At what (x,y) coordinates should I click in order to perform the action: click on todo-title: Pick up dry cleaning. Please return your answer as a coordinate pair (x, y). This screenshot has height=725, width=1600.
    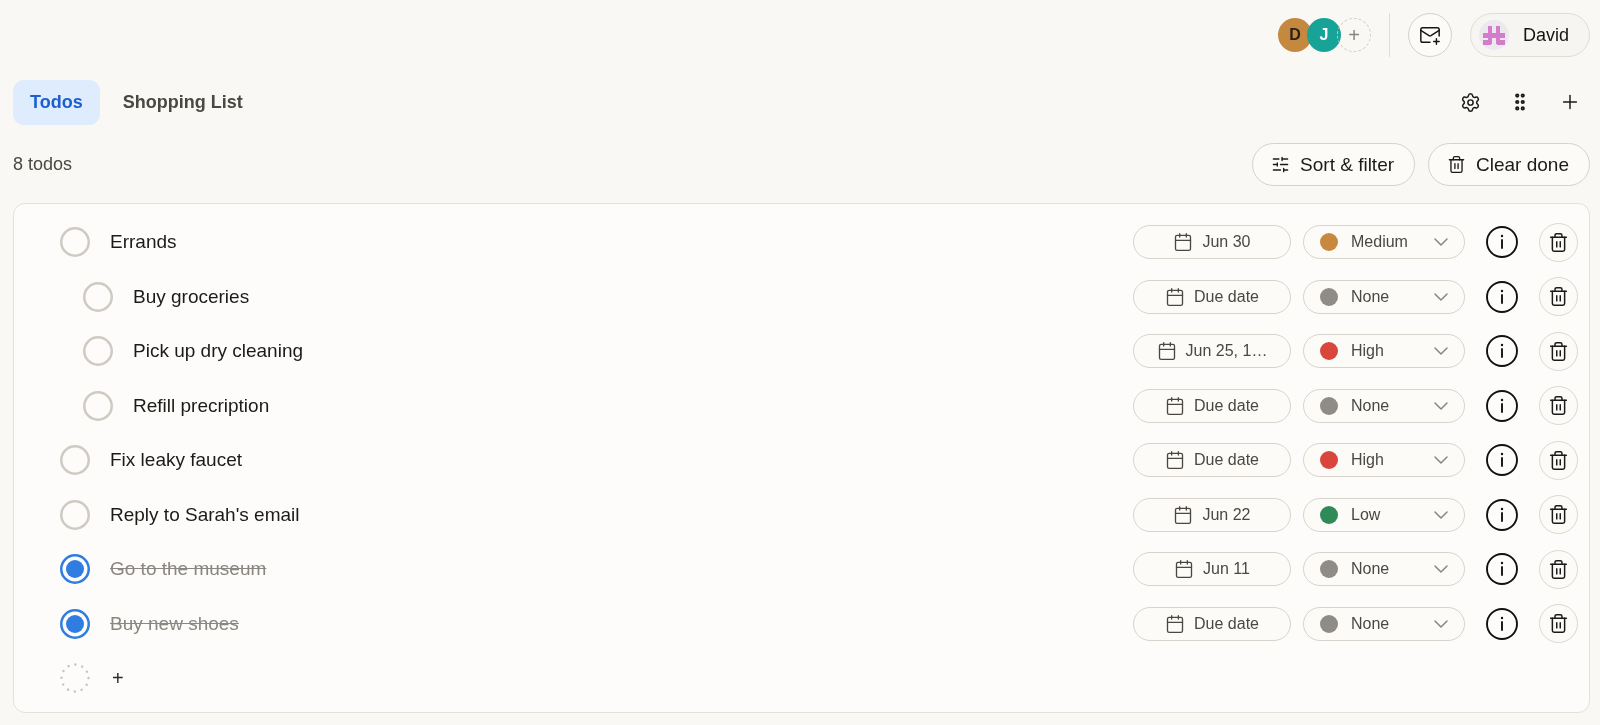
    Looking at the image, I should click on (218, 351).